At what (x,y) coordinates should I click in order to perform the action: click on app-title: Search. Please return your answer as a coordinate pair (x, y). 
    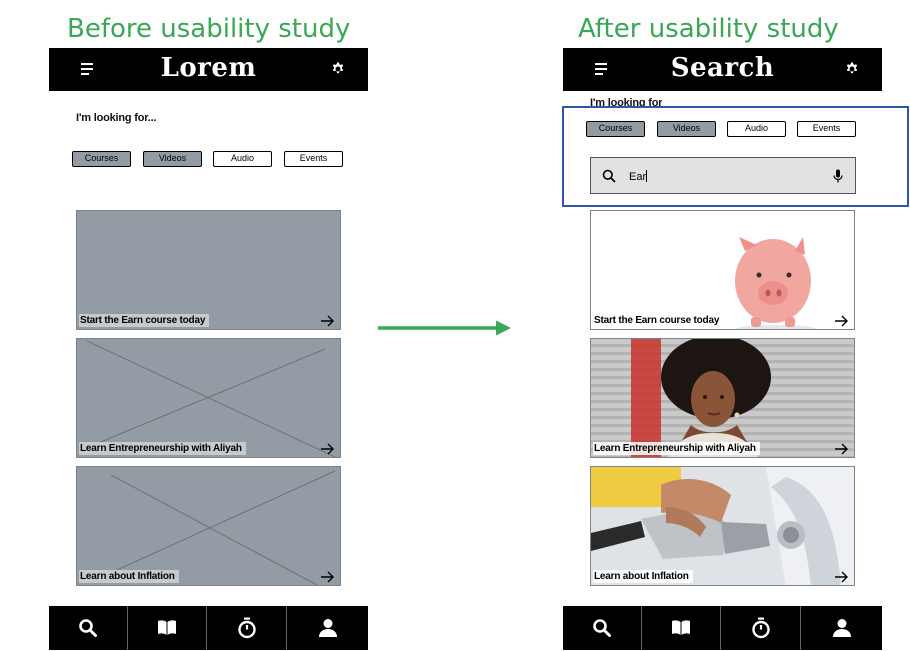
    Looking at the image, I should click on (722, 68).